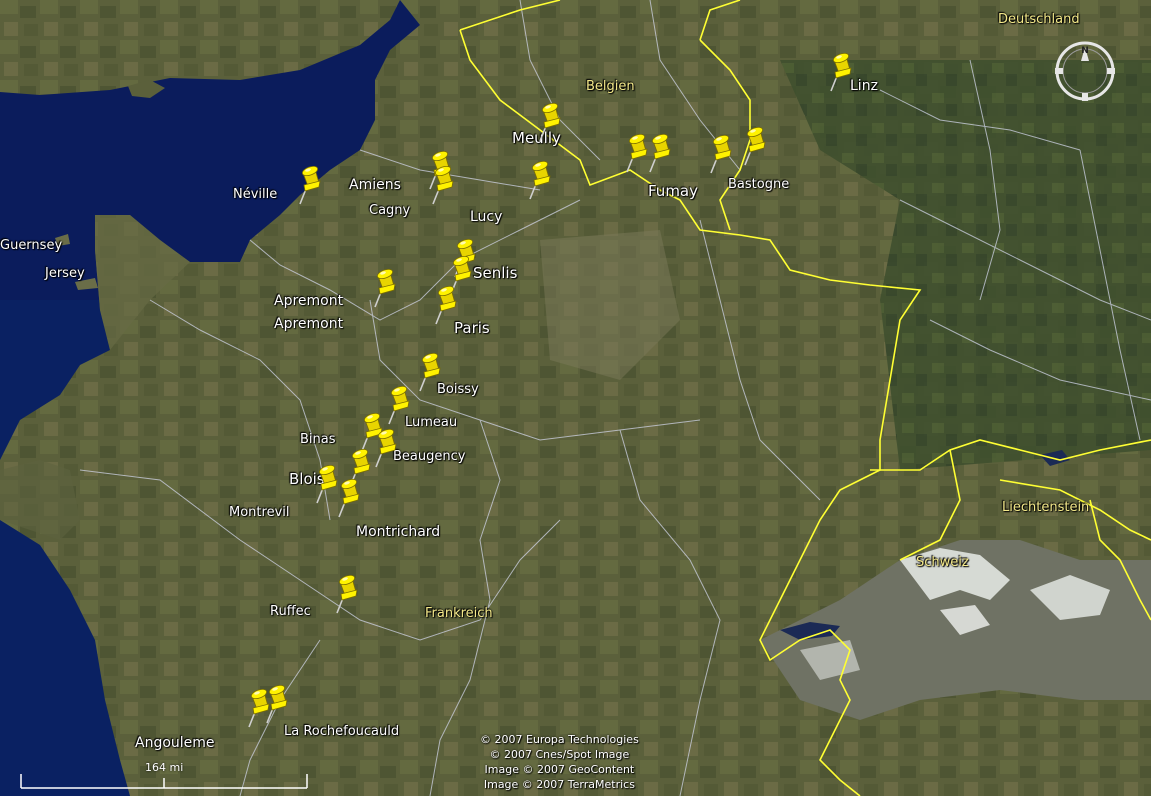  Describe the element at coordinates (559, 739) in the screenshot. I see `attribution-line: © 2007 Europa Technologies` at that location.